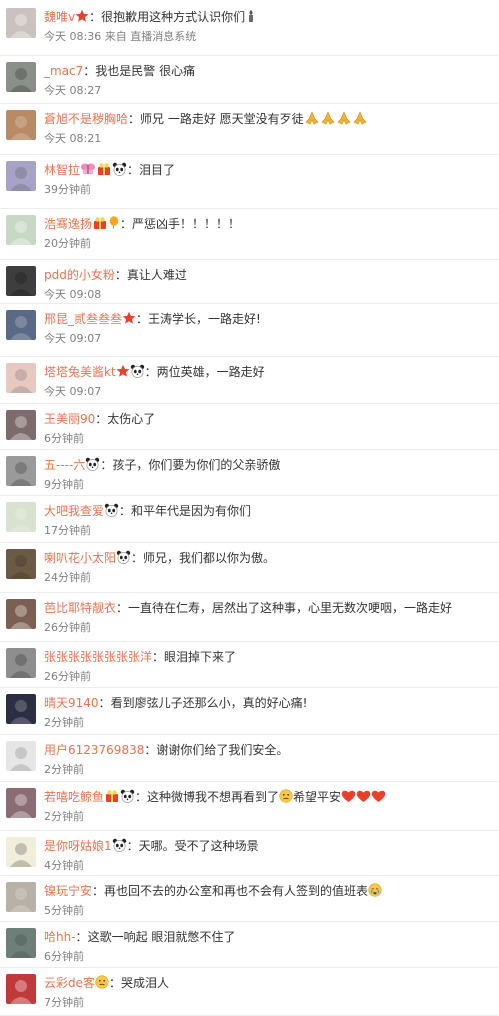 The image size is (499, 1016). Describe the element at coordinates (64, 465) in the screenshot. I see `username-link: 五----六` at that location.